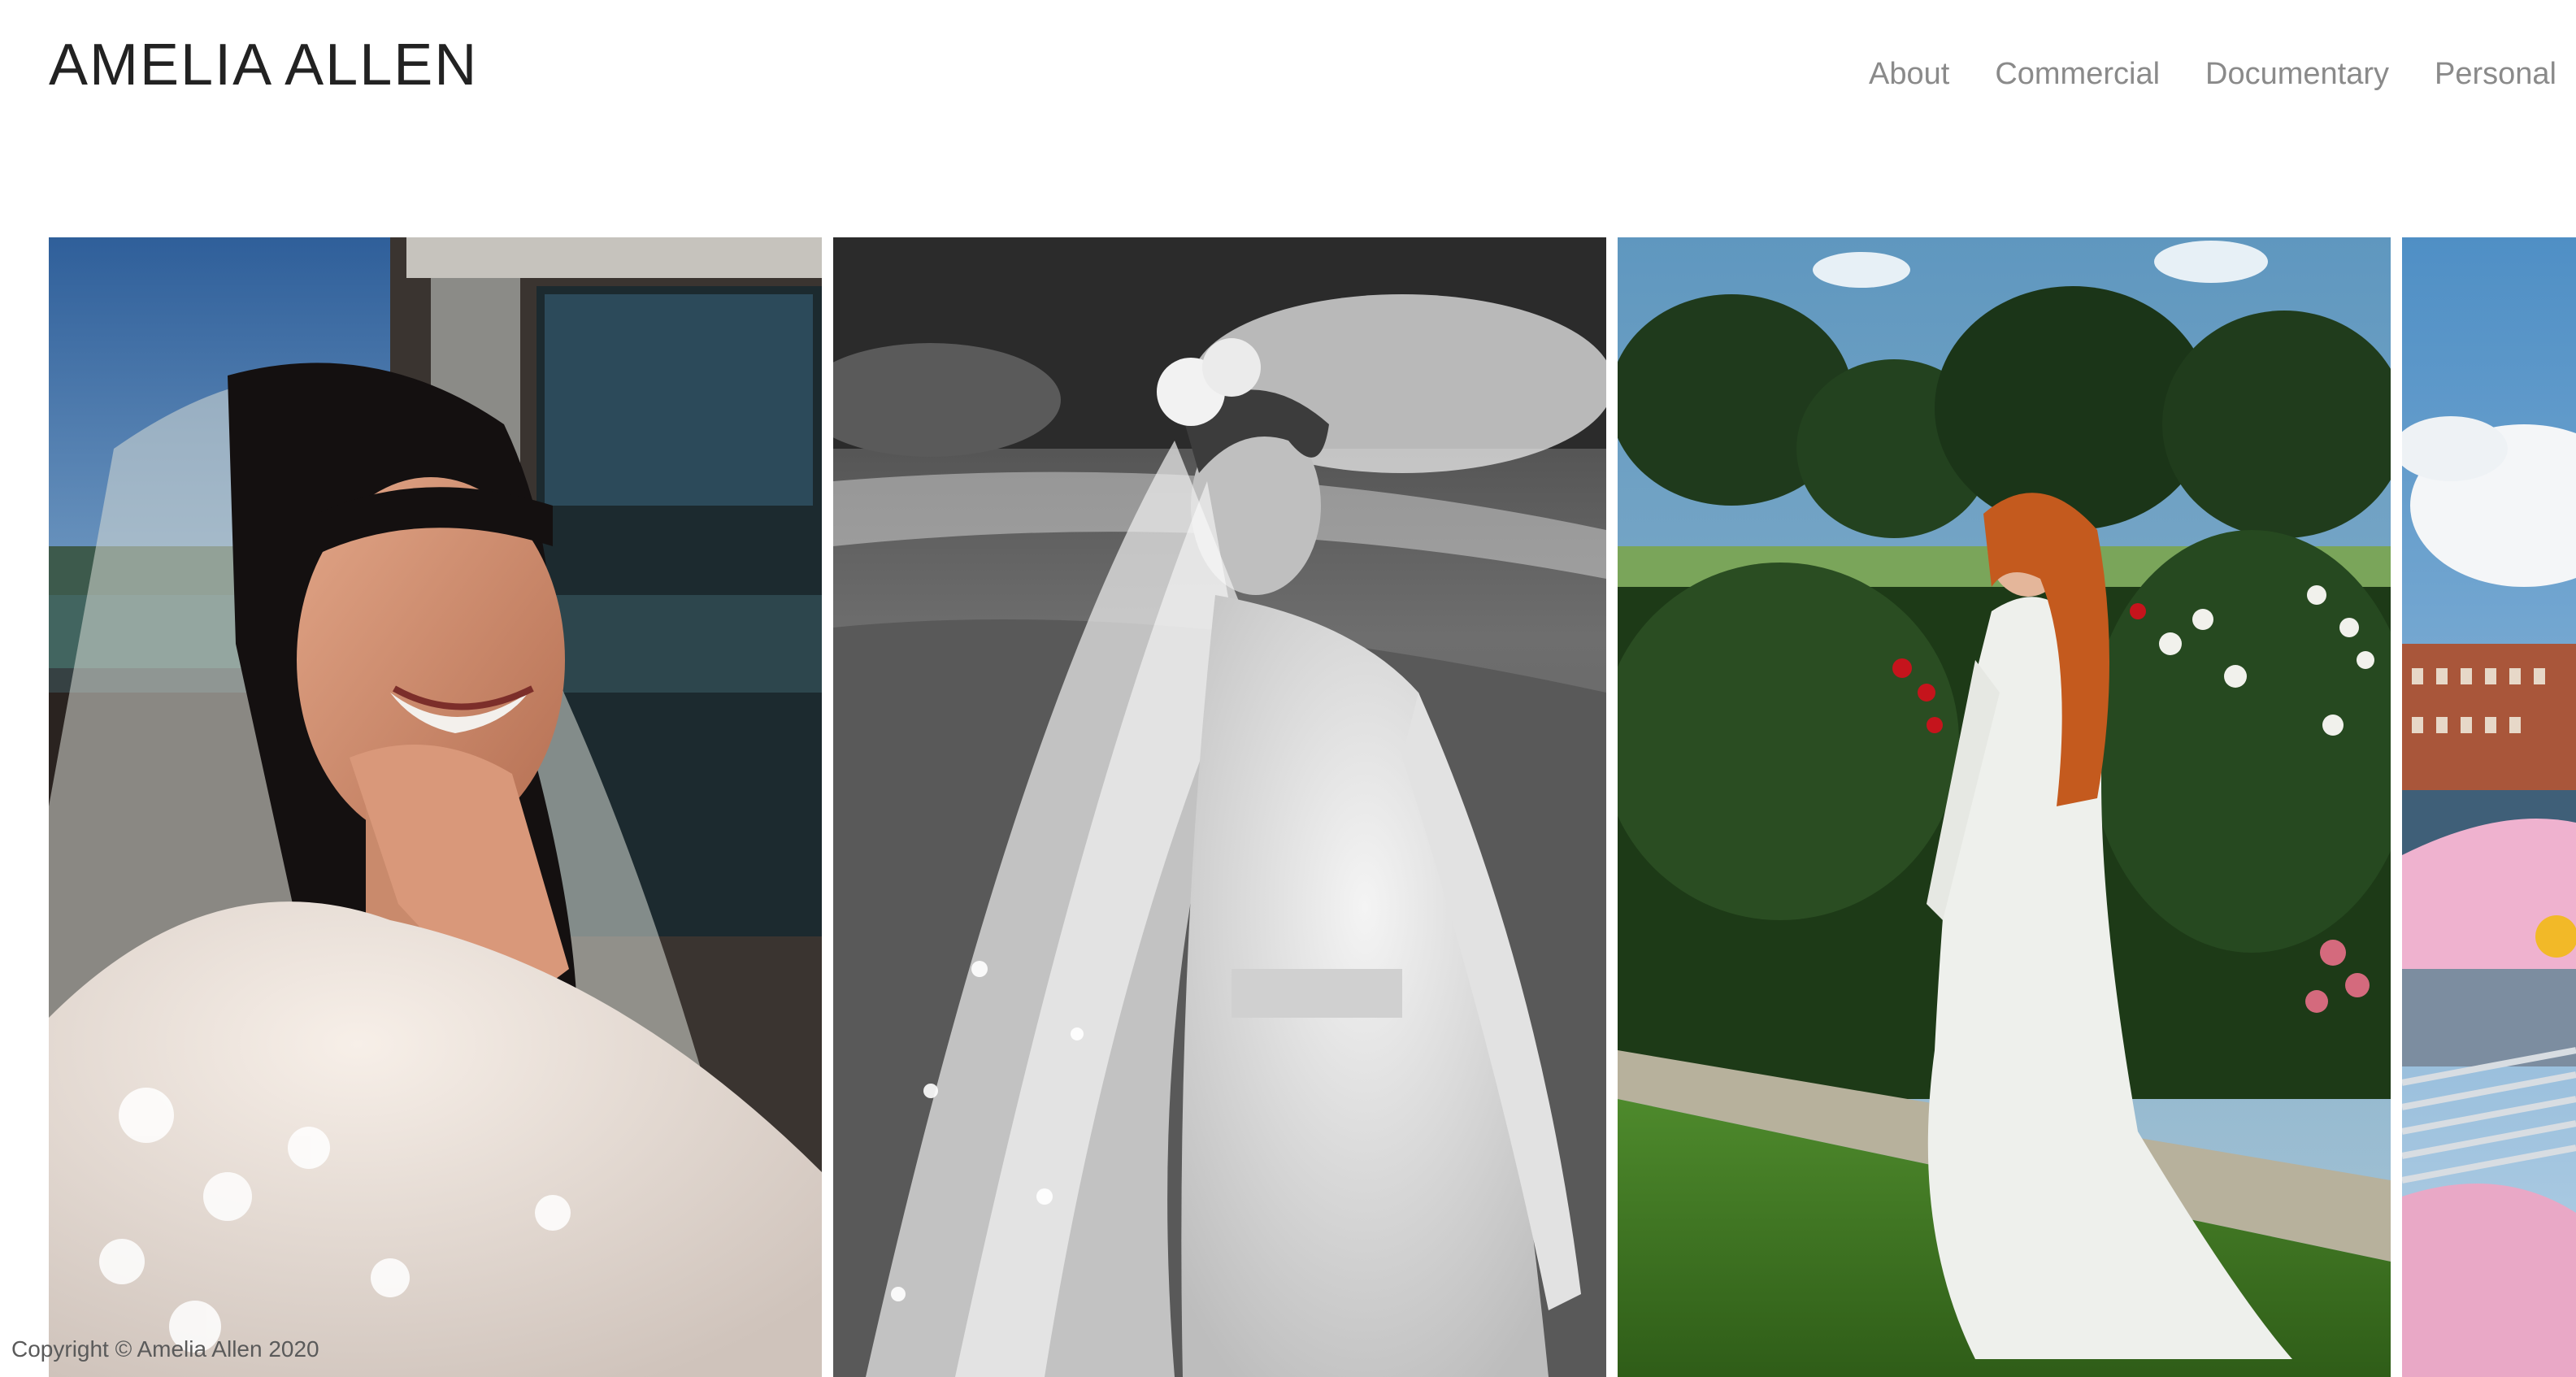 The height and width of the screenshot is (1377, 2576). Describe the element at coordinates (1909, 74) in the screenshot. I see `nav-link-about: About` at that location.